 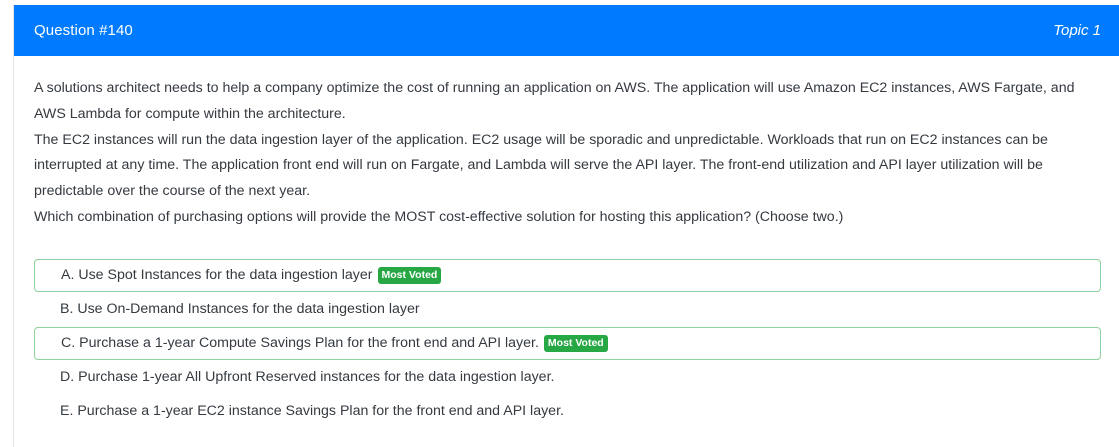 What do you see at coordinates (1077, 30) in the screenshot?
I see `topic-label: Topic 1` at bounding box center [1077, 30].